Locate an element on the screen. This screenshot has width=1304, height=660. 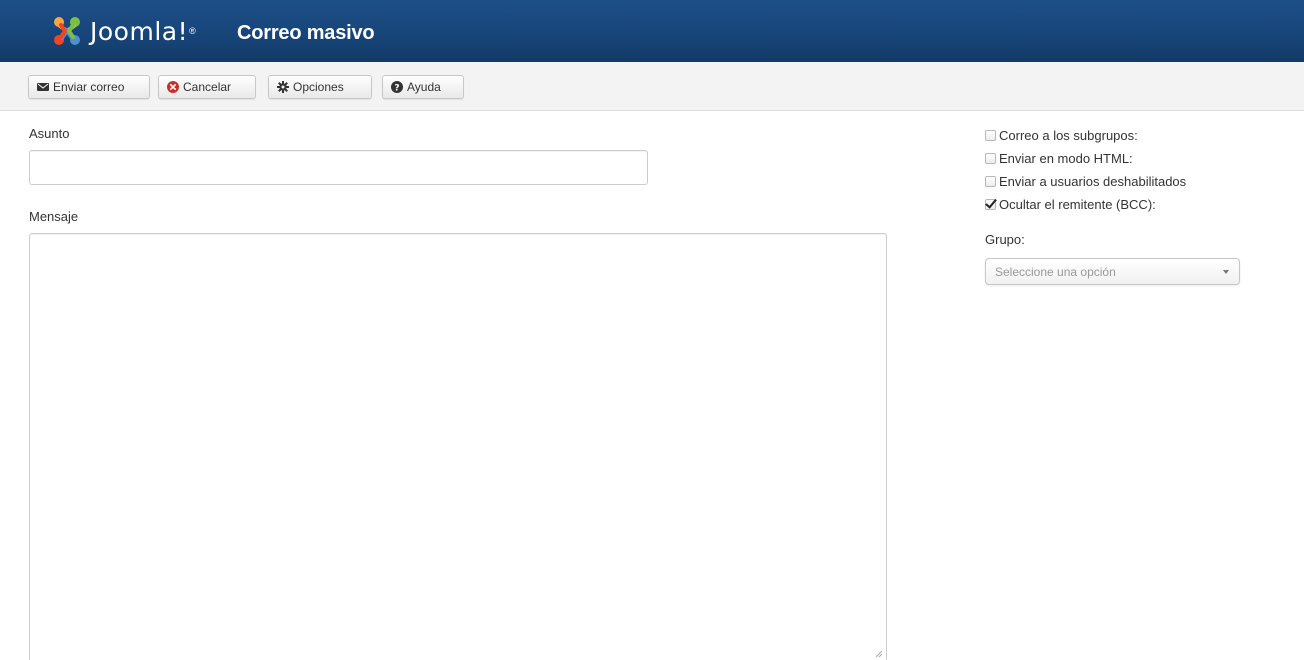
html-mode-option: Enviar en modo HTML: is located at coordinates (1059, 158).